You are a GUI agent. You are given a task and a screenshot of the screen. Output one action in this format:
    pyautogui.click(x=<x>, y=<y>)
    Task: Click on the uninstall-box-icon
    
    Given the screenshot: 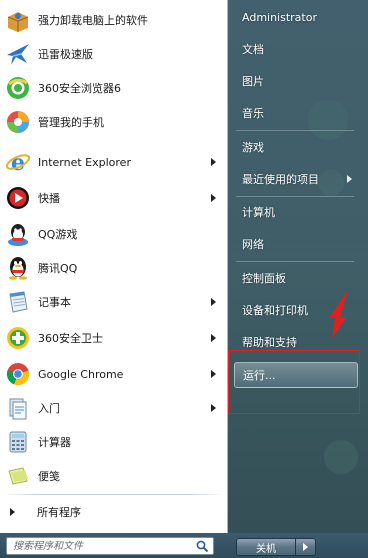 What is the action you would take?
    pyautogui.click(x=18, y=20)
    